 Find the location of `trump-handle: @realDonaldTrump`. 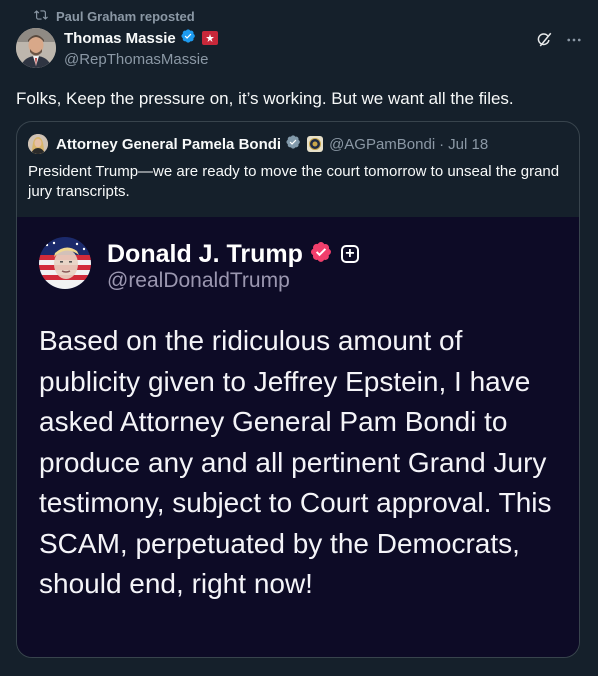

trump-handle: @realDonaldTrump is located at coordinates (198, 280).